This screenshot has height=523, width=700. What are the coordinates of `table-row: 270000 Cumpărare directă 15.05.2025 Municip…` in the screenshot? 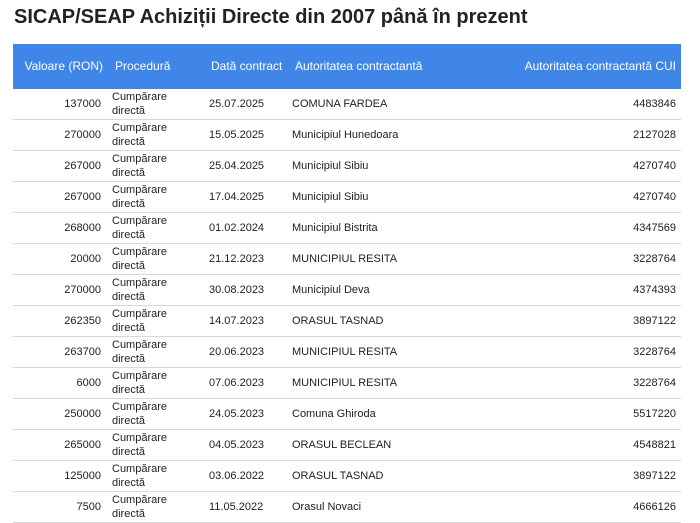 It's located at (347, 135).